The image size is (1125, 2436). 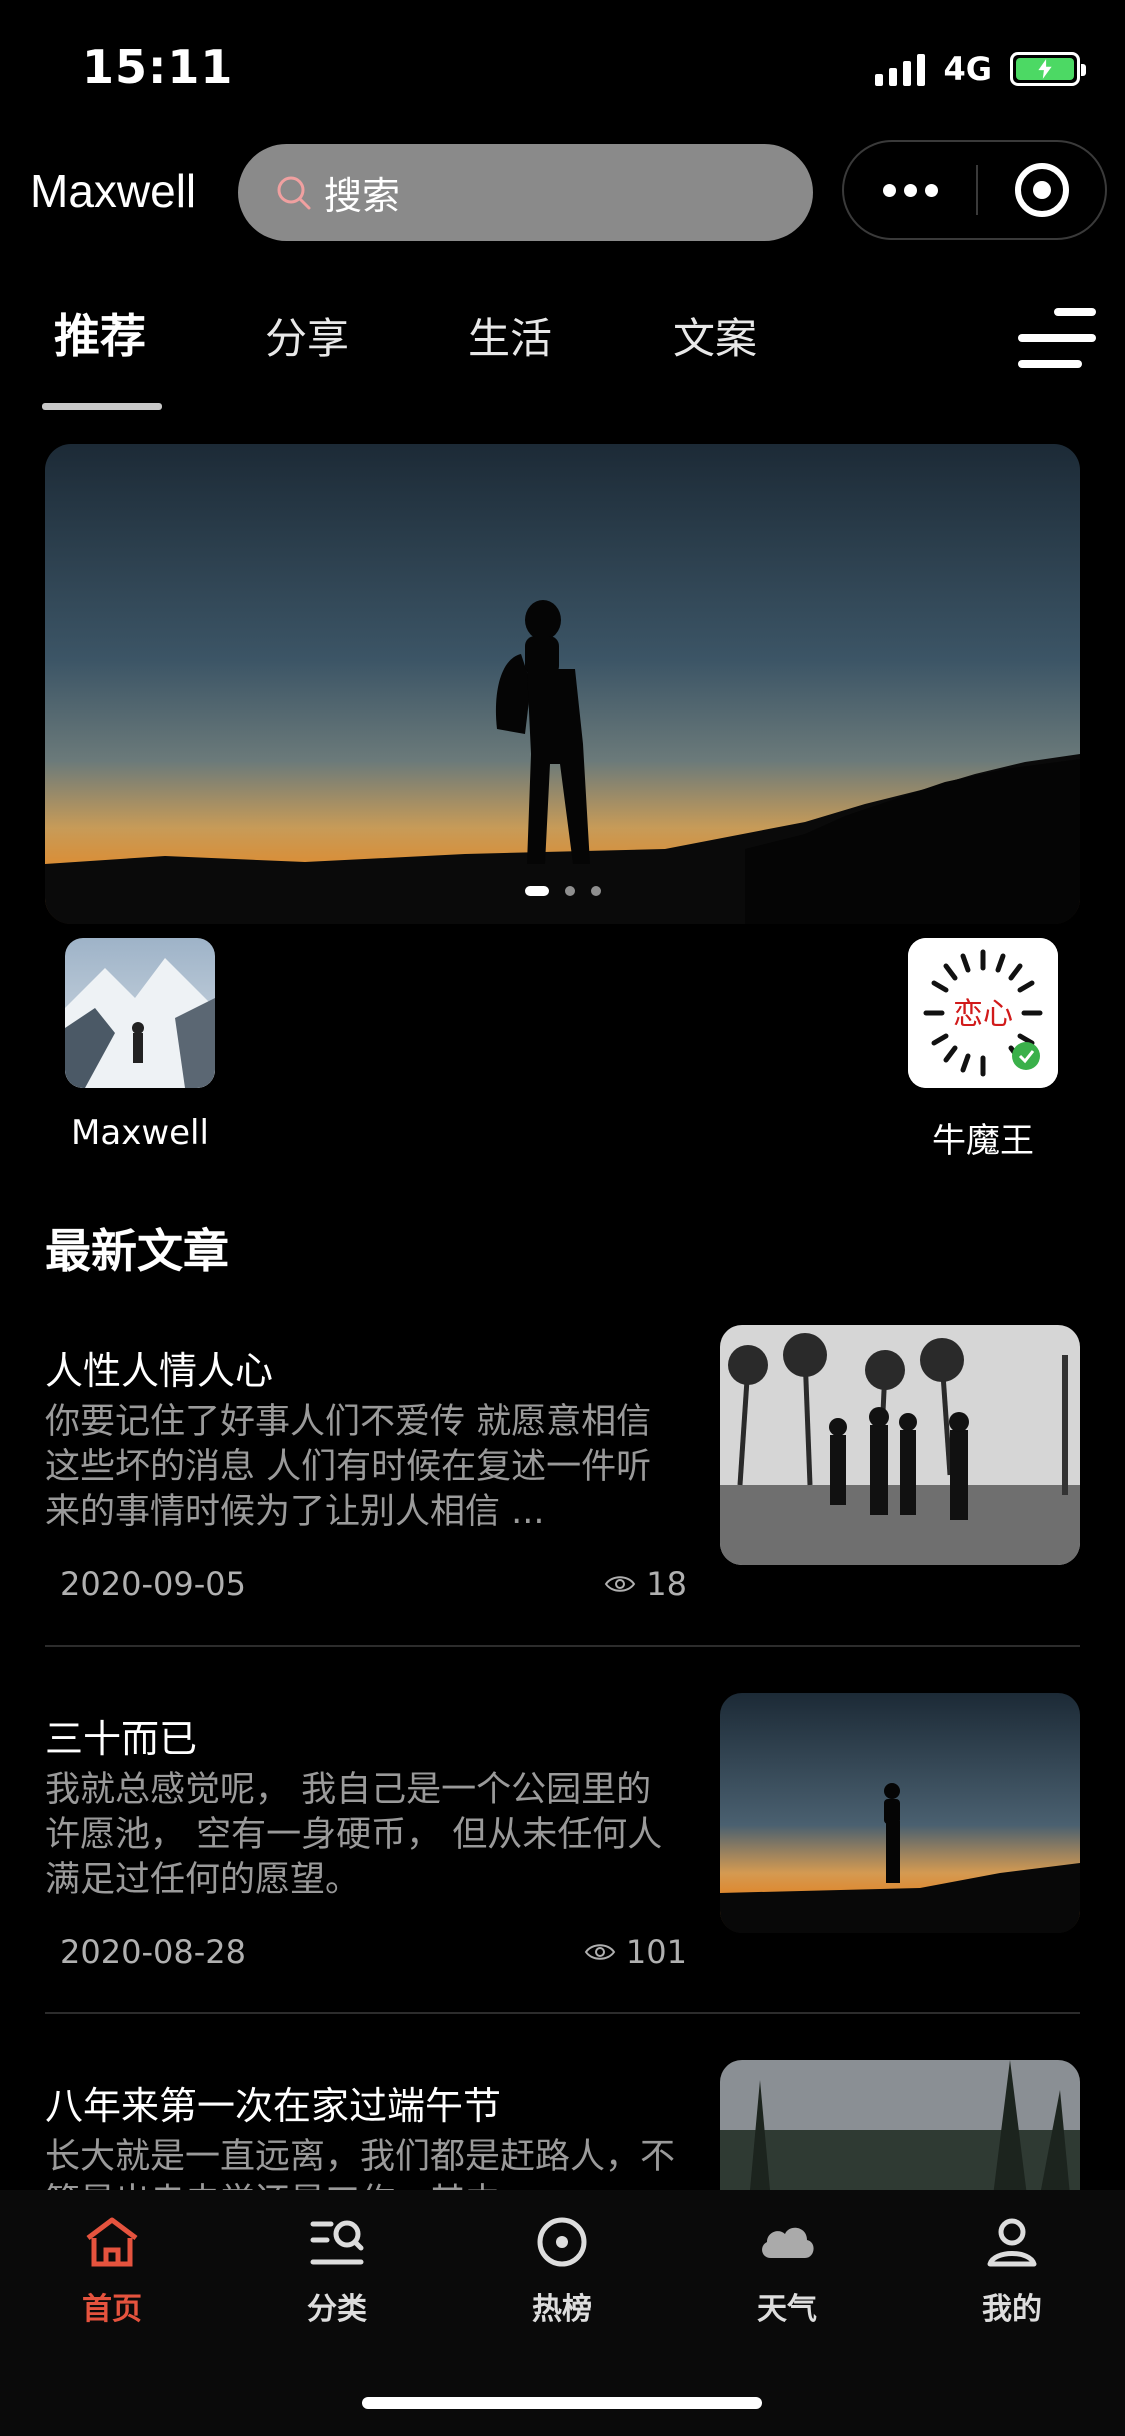 I want to click on home-icon, so click(x=112, y=2242).